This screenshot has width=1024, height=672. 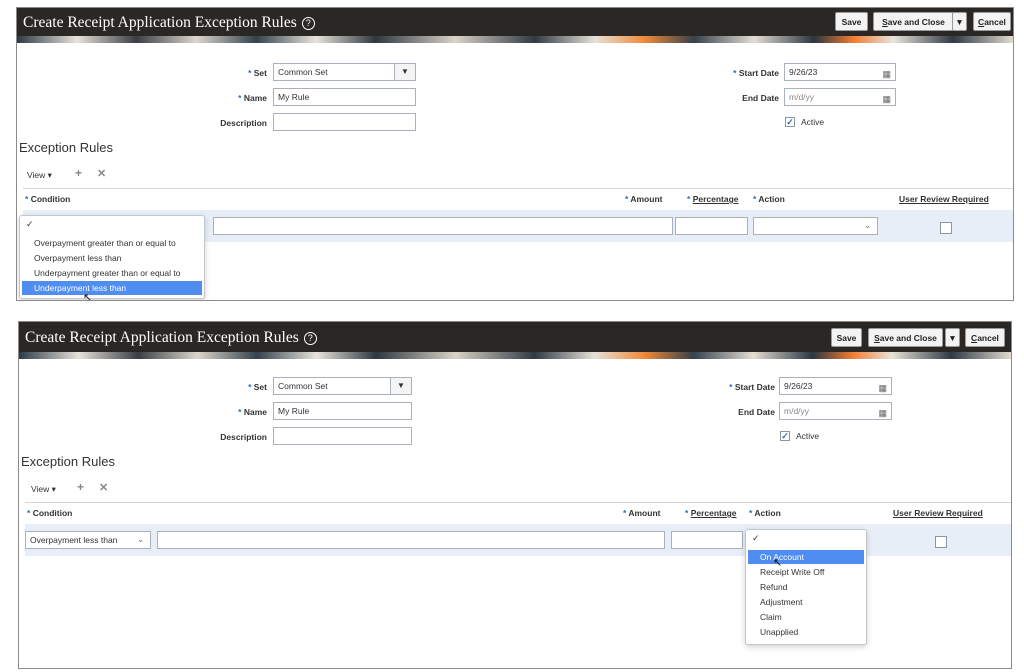 What do you see at coordinates (112, 243) in the screenshot?
I see `condition-option: Overpayment greater than or equal to` at bounding box center [112, 243].